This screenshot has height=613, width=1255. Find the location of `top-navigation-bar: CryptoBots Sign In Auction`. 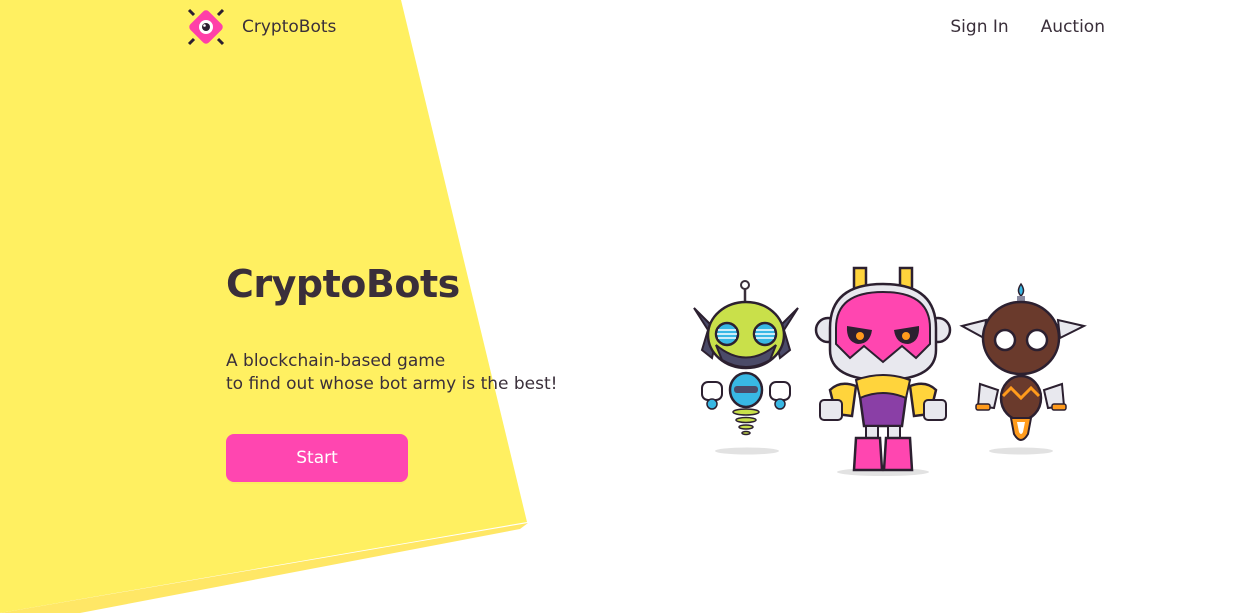

top-navigation-bar: CryptoBots Sign In Auction is located at coordinates (627, 28).